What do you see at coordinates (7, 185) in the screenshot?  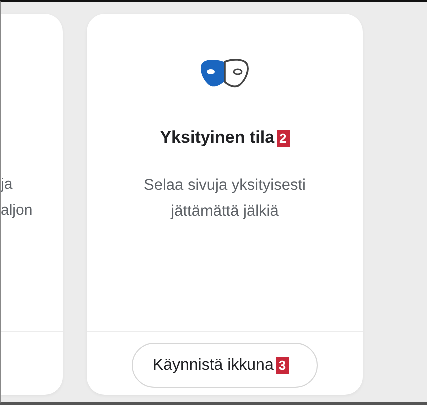 I see `card-description: ja` at bounding box center [7, 185].